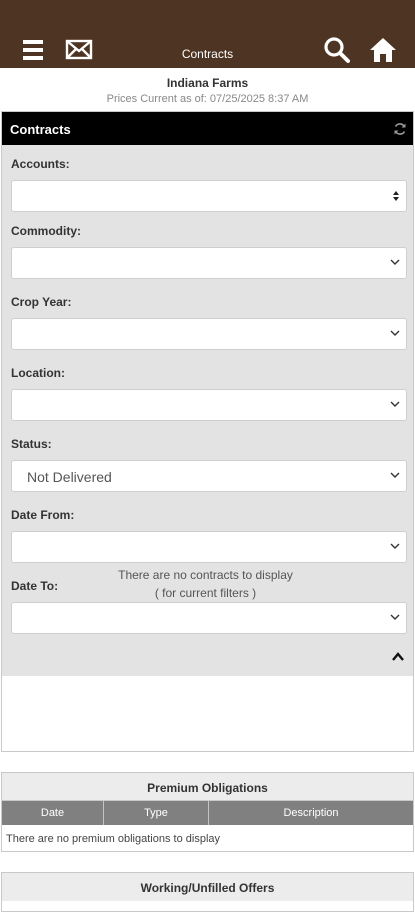 The image size is (415, 912). What do you see at coordinates (41, 302) in the screenshot?
I see `crop-year-label: Crop Year:` at bounding box center [41, 302].